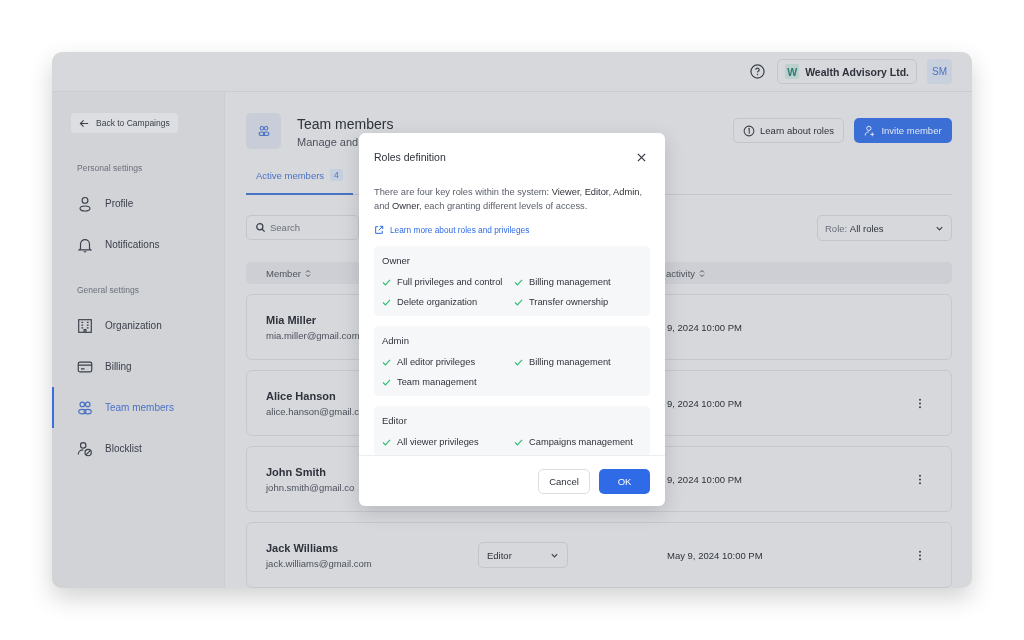 This screenshot has height=640, width=1024. What do you see at coordinates (749, 130) in the screenshot?
I see `info-icon` at bounding box center [749, 130].